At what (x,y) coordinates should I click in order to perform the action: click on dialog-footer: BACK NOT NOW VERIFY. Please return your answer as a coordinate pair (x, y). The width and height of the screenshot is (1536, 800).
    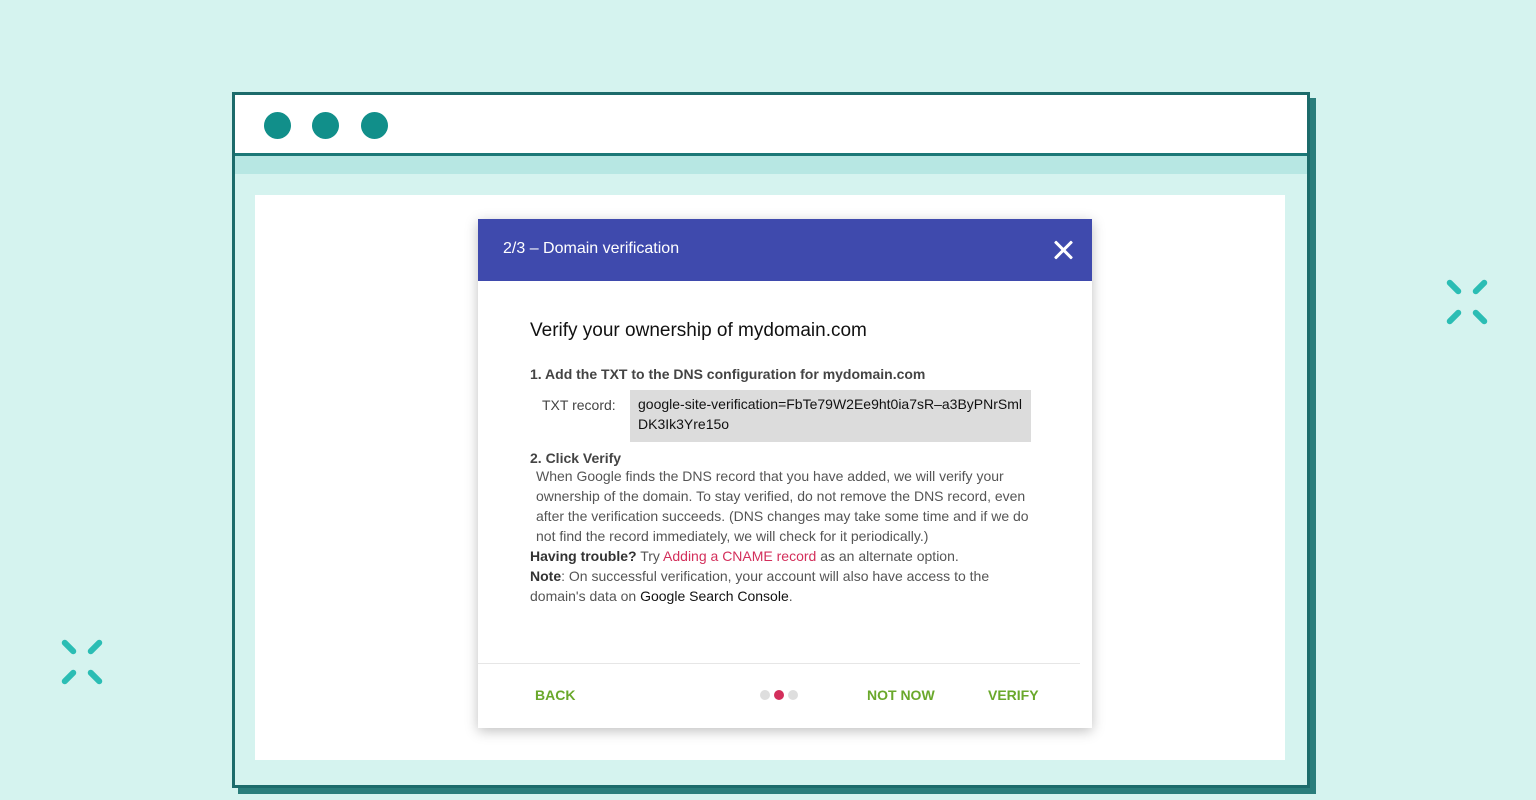
    Looking at the image, I should click on (785, 697).